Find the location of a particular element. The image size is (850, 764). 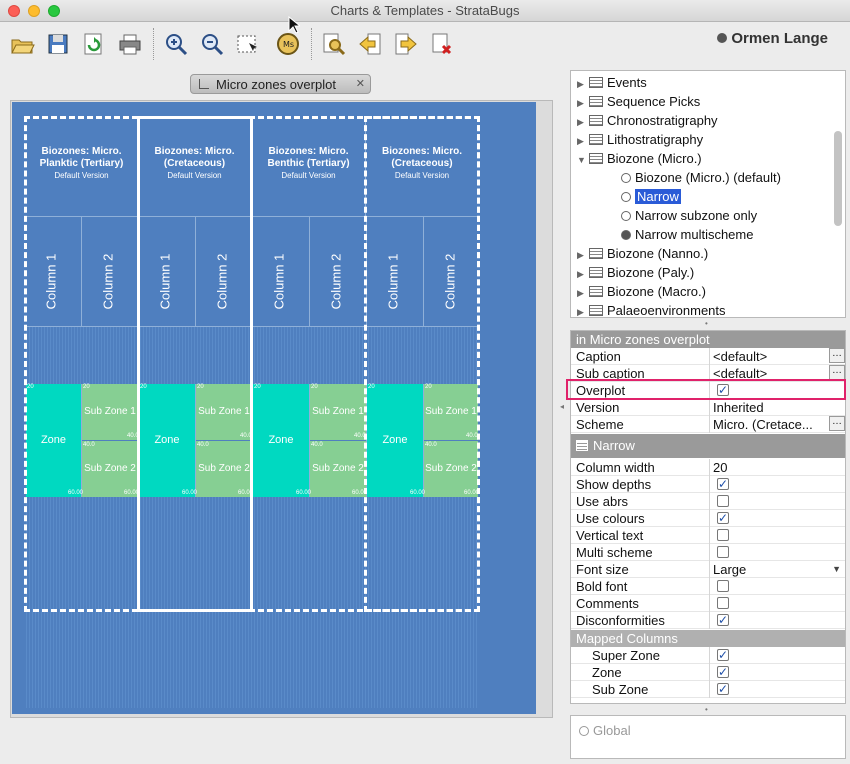

tree-item-sequence-picks: ▶ Sequence Picks is located at coordinates (638, 101).